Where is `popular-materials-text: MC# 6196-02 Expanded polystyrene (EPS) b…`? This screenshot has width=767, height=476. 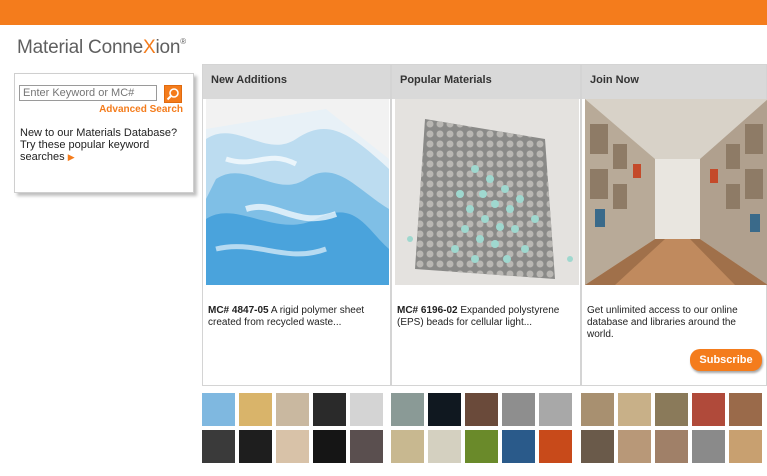
popular-materials-text: MC# 6196-02 Expanded polystyrene (EPS) b… is located at coordinates (486, 317).